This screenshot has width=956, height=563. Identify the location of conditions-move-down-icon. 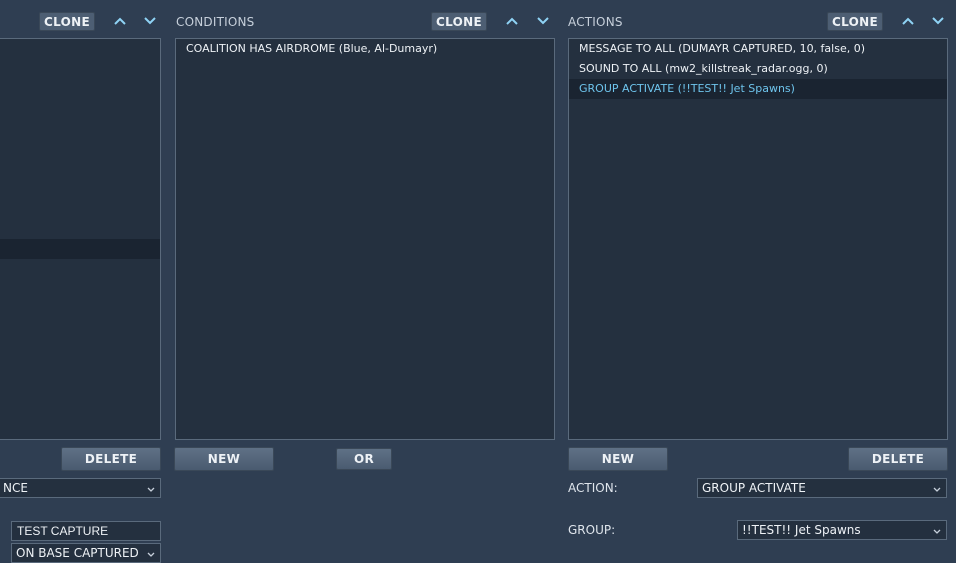
(543, 22).